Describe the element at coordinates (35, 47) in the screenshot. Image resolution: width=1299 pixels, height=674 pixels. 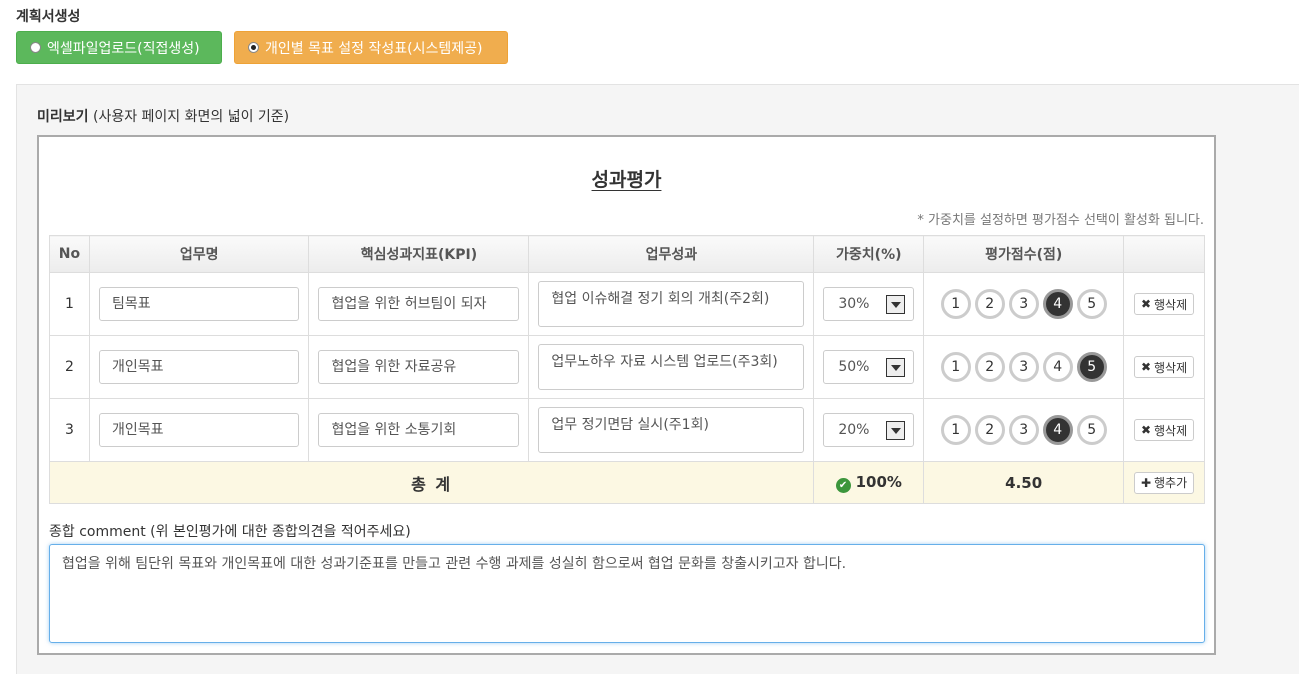
I see `radio-icon` at that location.